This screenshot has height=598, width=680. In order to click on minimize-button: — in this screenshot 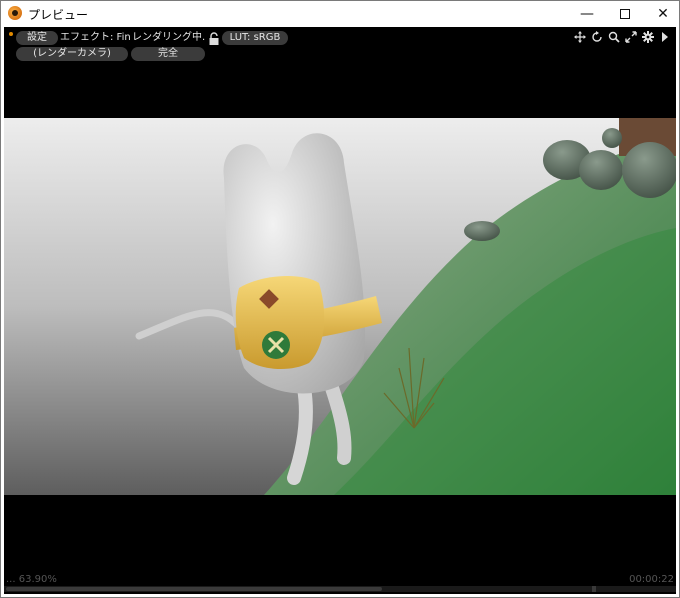, I will do `click(587, 14)`.